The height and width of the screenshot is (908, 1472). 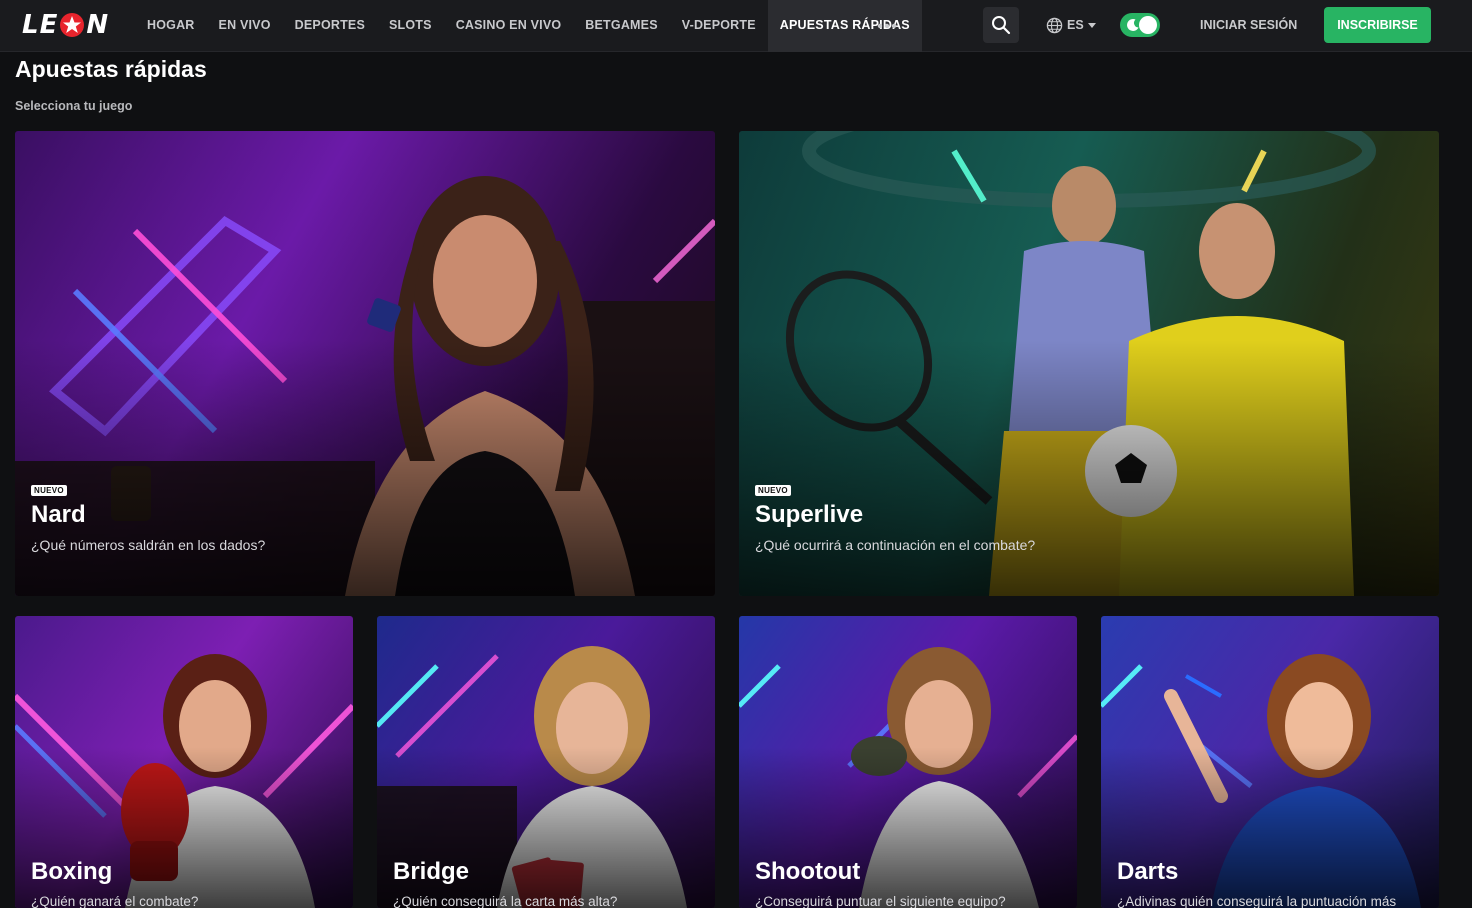 I want to click on nav-item-deportes: DEPORTES, so click(x=330, y=26).